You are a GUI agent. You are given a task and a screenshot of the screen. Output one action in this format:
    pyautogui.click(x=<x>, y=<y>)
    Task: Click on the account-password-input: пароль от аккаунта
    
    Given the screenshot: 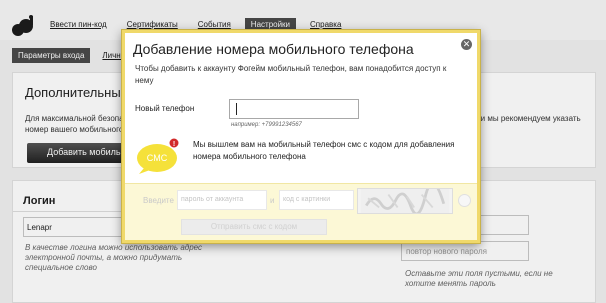 What is the action you would take?
    pyautogui.click(x=222, y=200)
    